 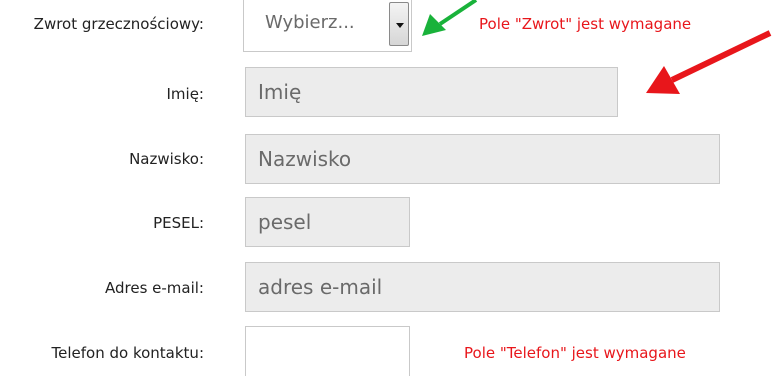 I want to click on first-name-input: Imię, so click(x=431, y=92).